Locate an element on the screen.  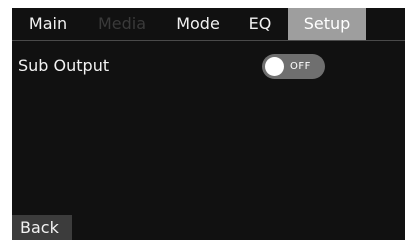
tab-media: Media is located at coordinates (122, 23).